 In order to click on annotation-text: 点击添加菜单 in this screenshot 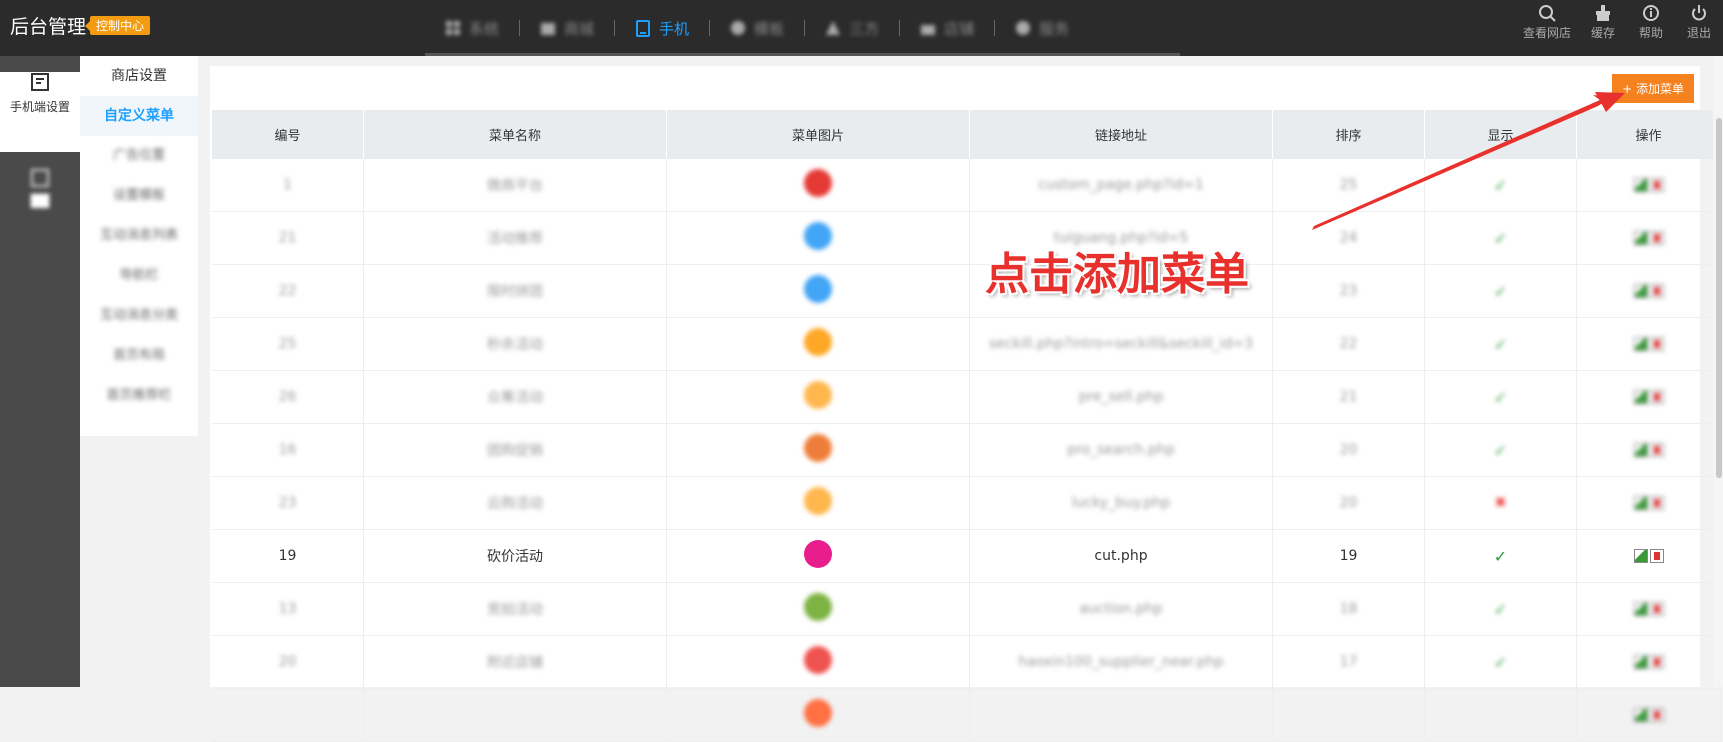, I will do `click(1117, 274)`.